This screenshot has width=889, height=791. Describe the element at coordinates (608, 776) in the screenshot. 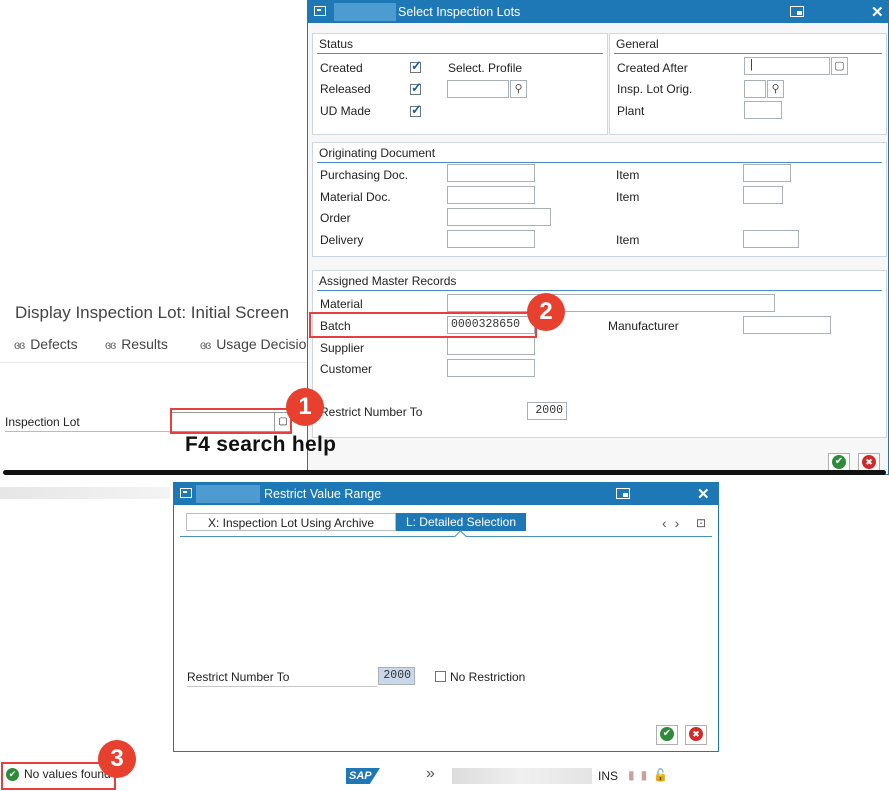

I see `insert-mode-indicator: INS` at that location.